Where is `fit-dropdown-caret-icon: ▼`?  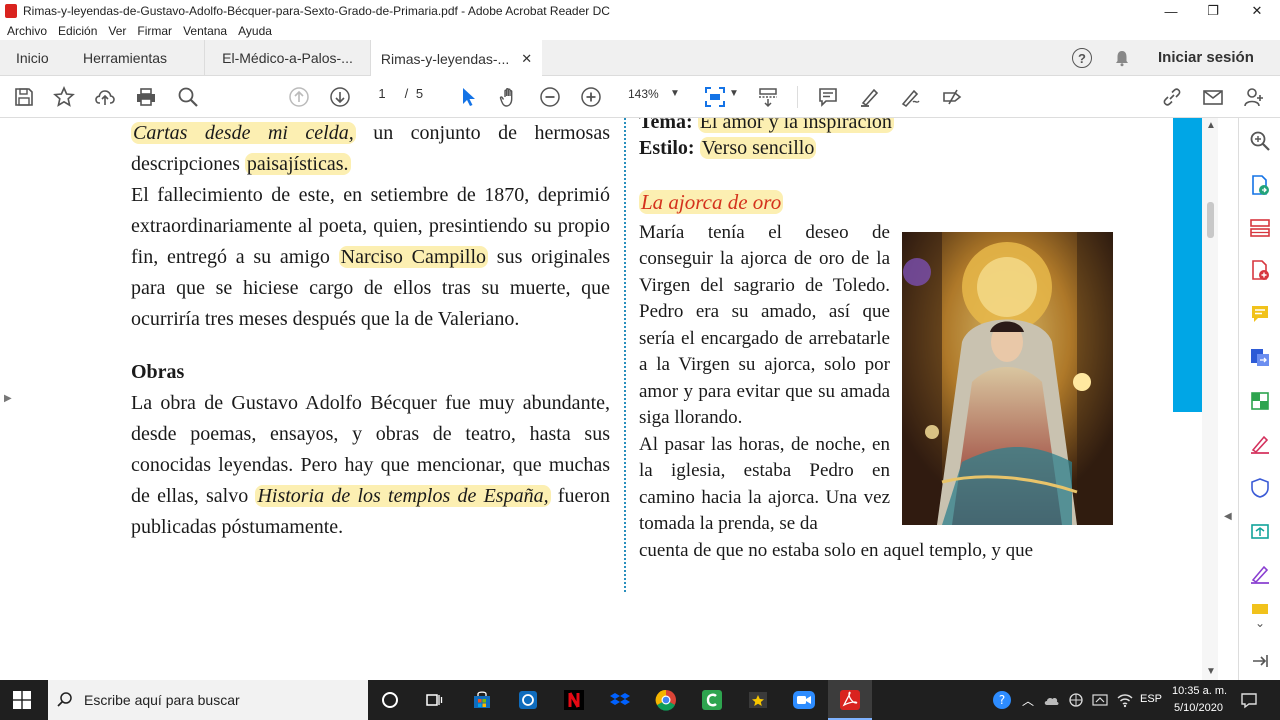
fit-dropdown-caret-icon: ▼ is located at coordinates (734, 93).